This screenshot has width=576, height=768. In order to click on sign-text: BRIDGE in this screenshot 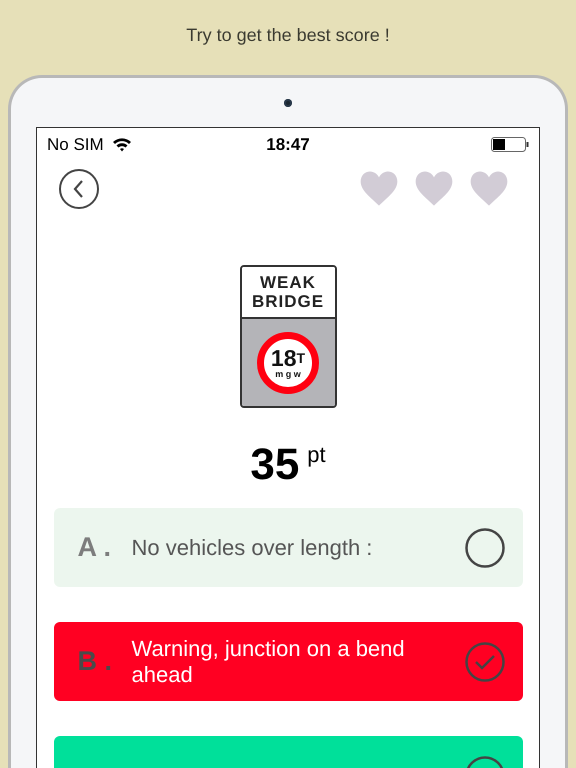, I will do `click(288, 301)`.